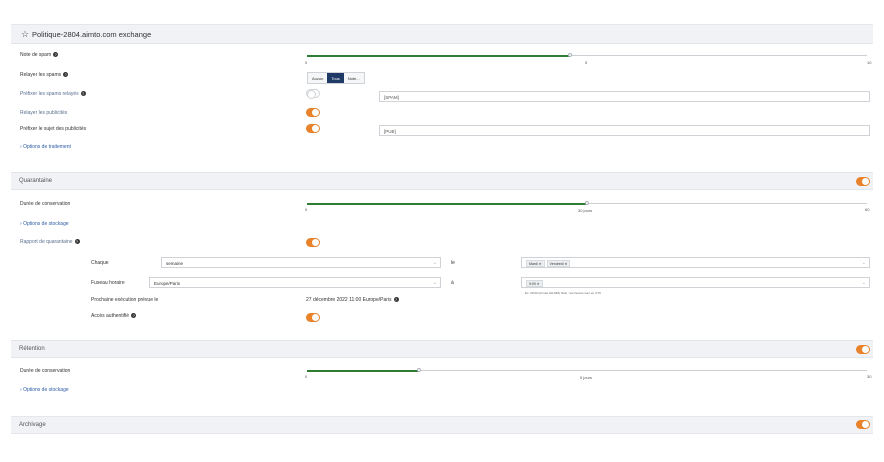  What do you see at coordinates (32, 425) in the screenshot?
I see `archivage-title: Archivage` at bounding box center [32, 425].